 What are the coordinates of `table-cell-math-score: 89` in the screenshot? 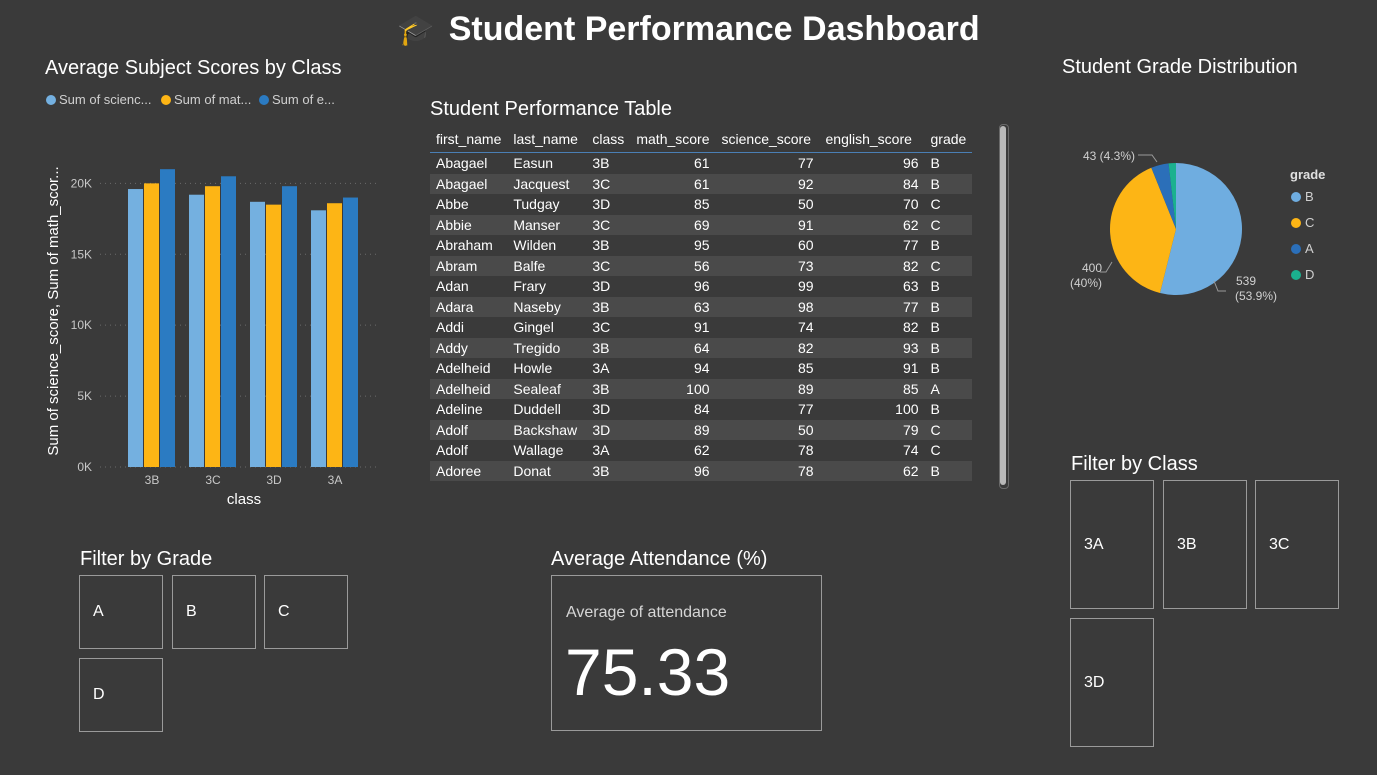 It's located at (673, 429).